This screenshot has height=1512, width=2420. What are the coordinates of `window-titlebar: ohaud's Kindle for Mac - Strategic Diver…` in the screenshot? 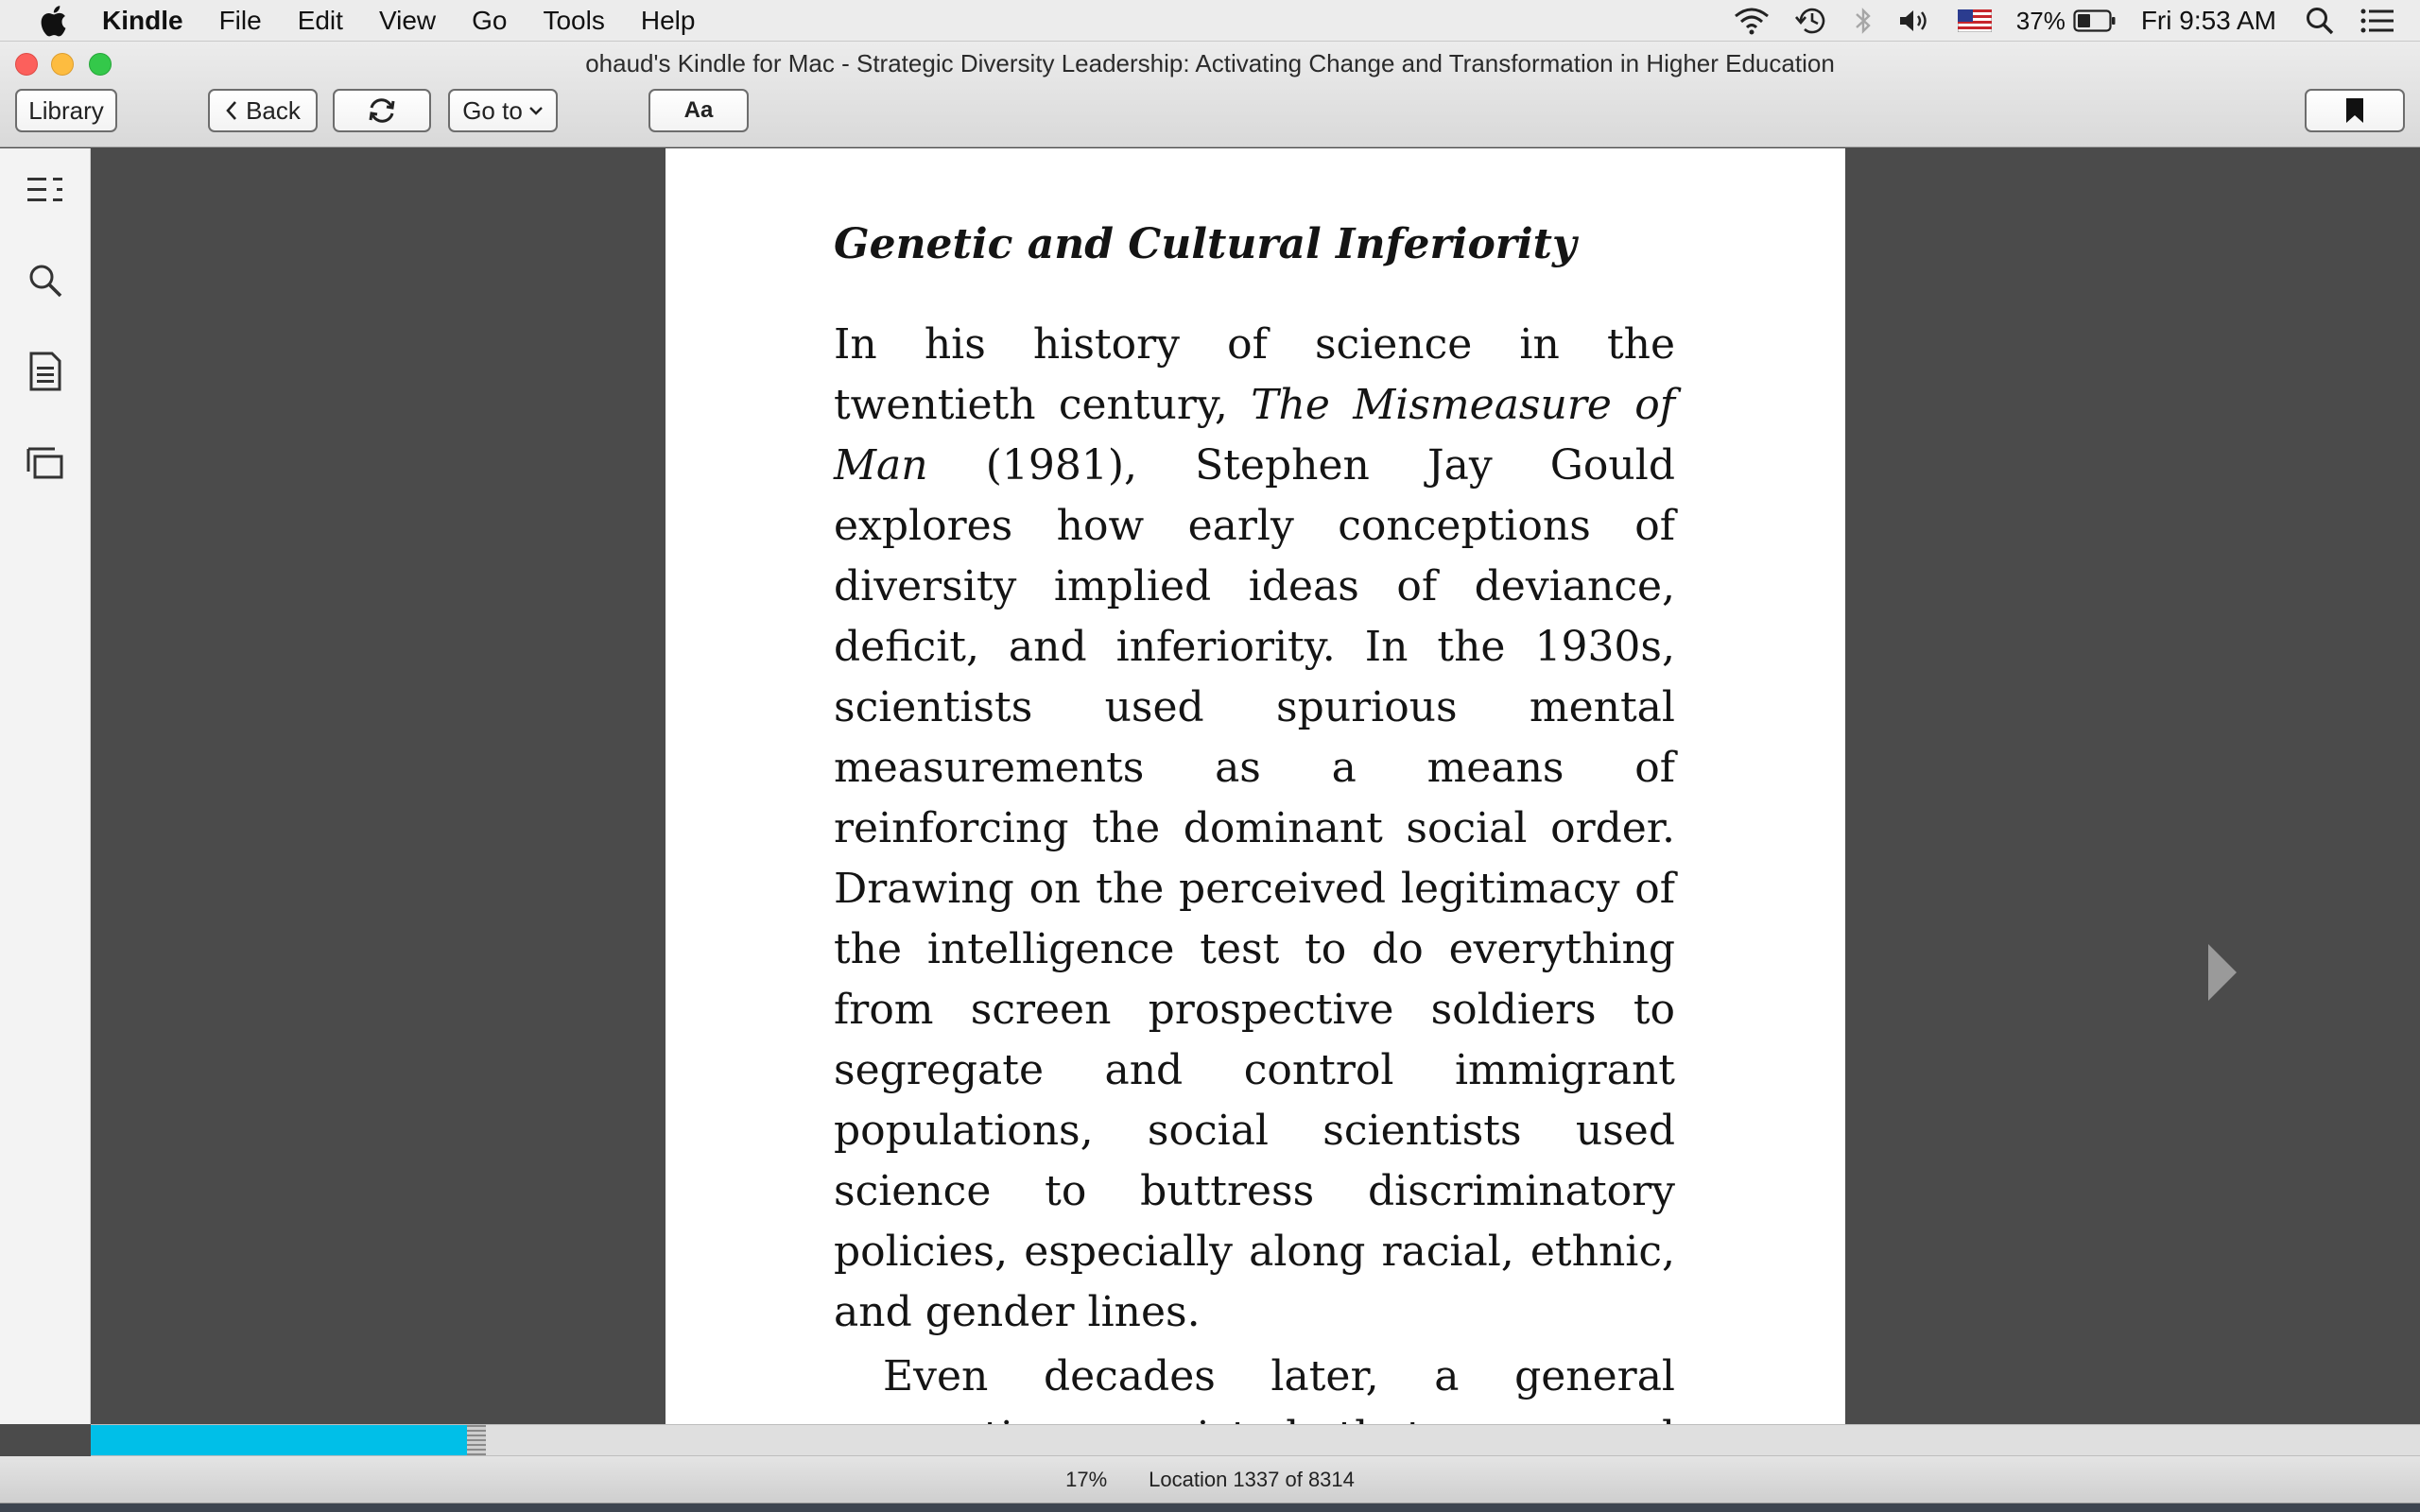 It's located at (1210, 94).